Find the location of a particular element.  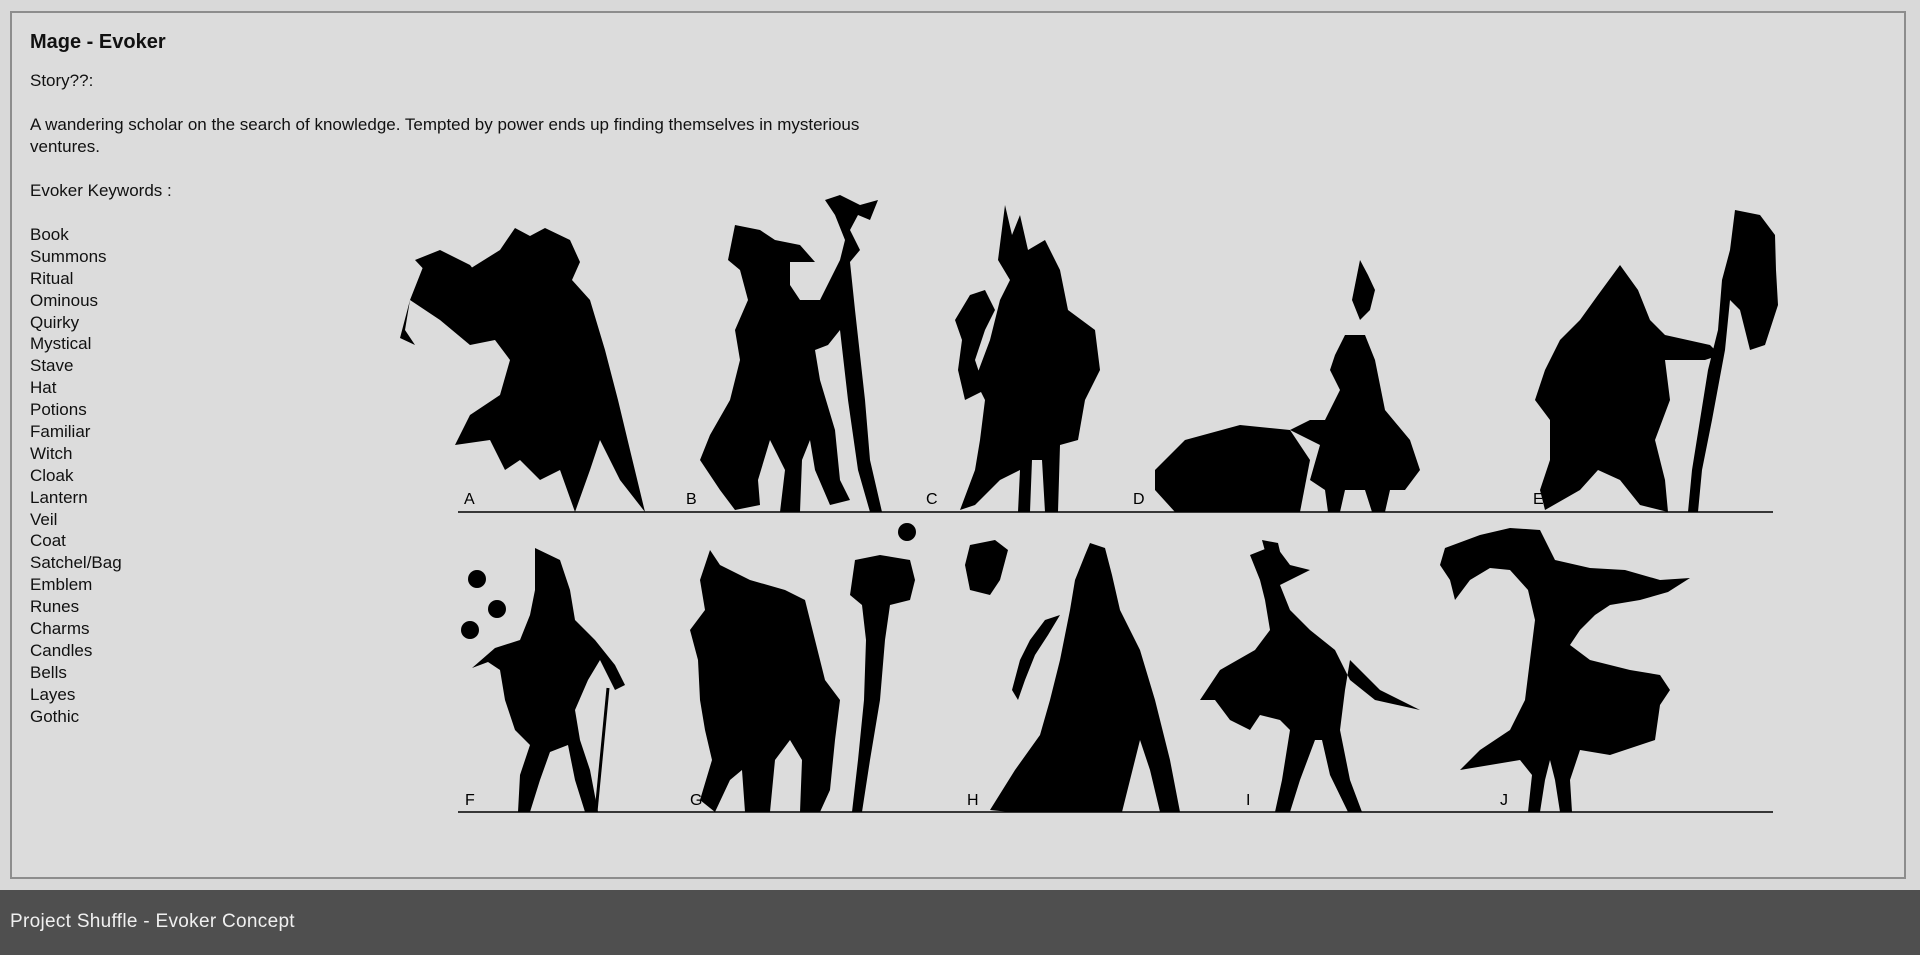

keyword-item: Emblem is located at coordinates (61, 585).